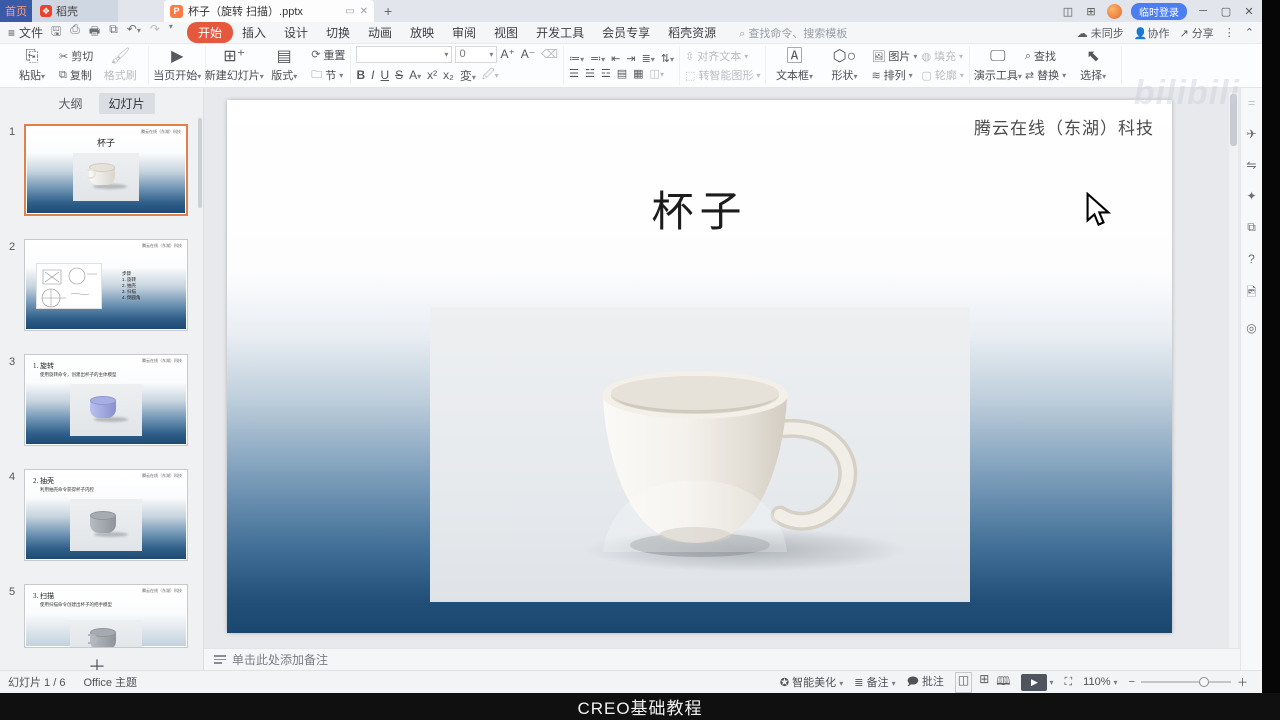  I want to click on underline-button: U, so click(384, 75).